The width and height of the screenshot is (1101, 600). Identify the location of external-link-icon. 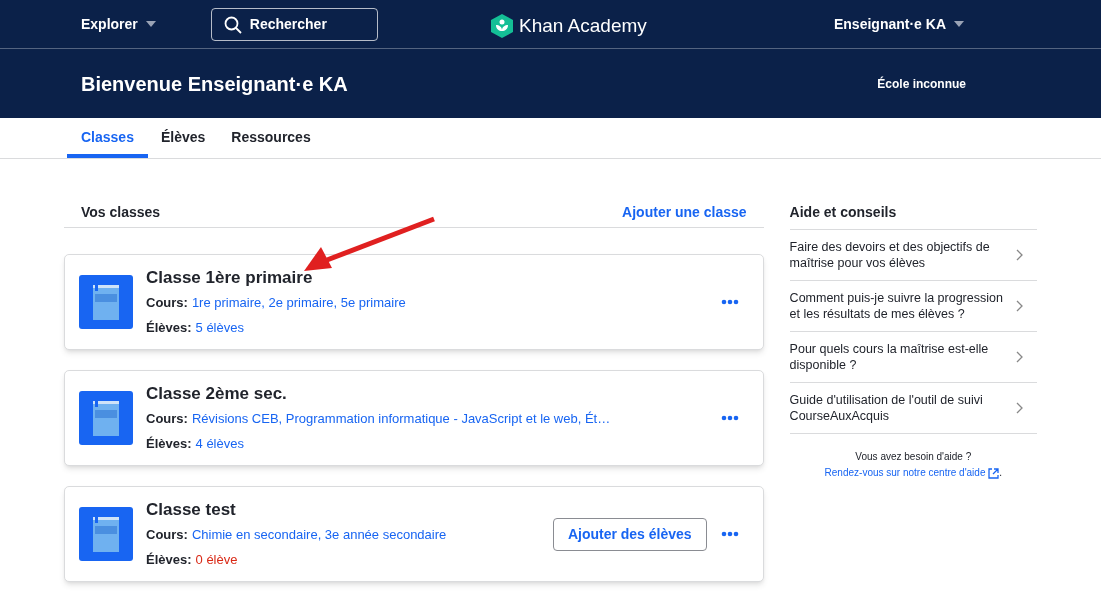
(994, 473).